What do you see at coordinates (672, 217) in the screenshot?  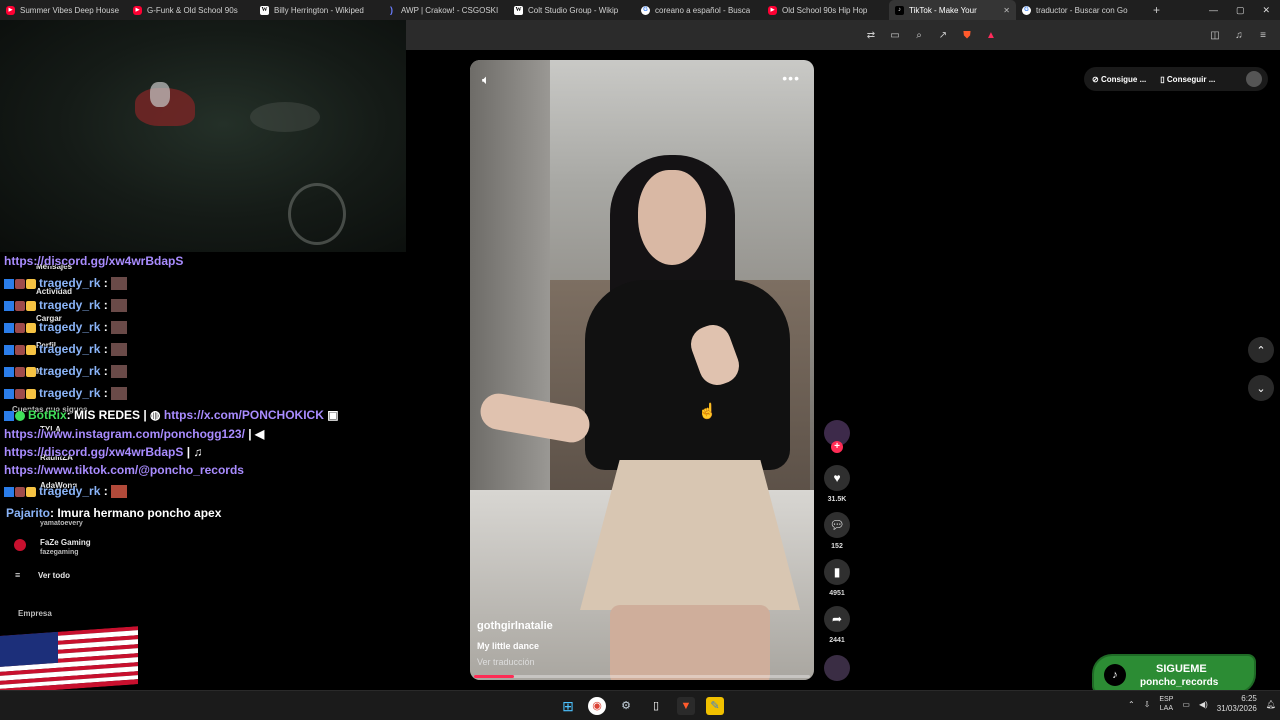 I see `video-person-face` at bounding box center [672, 217].